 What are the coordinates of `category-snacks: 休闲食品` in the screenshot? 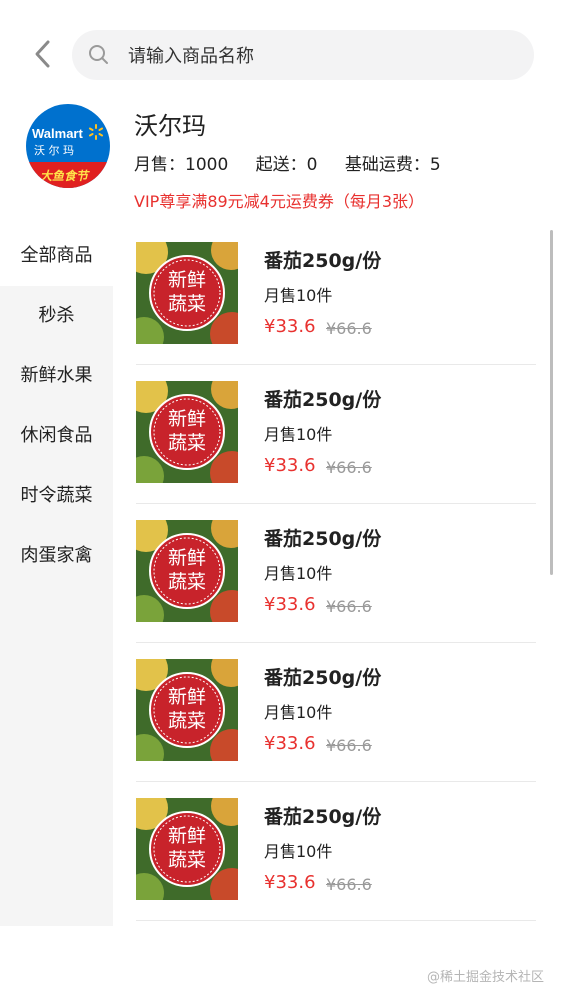 It's located at (56, 436).